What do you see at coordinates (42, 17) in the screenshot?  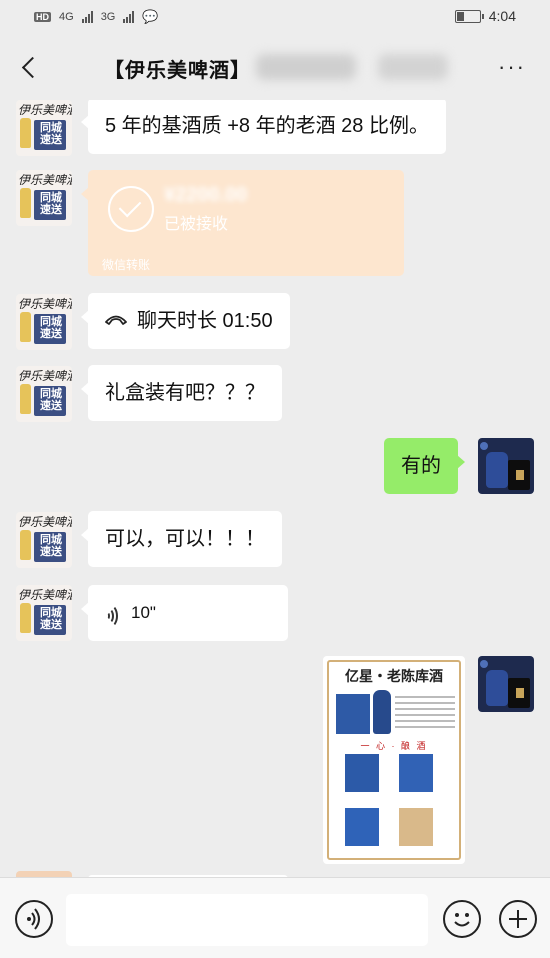 I see `hd-badge: HD` at bounding box center [42, 17].